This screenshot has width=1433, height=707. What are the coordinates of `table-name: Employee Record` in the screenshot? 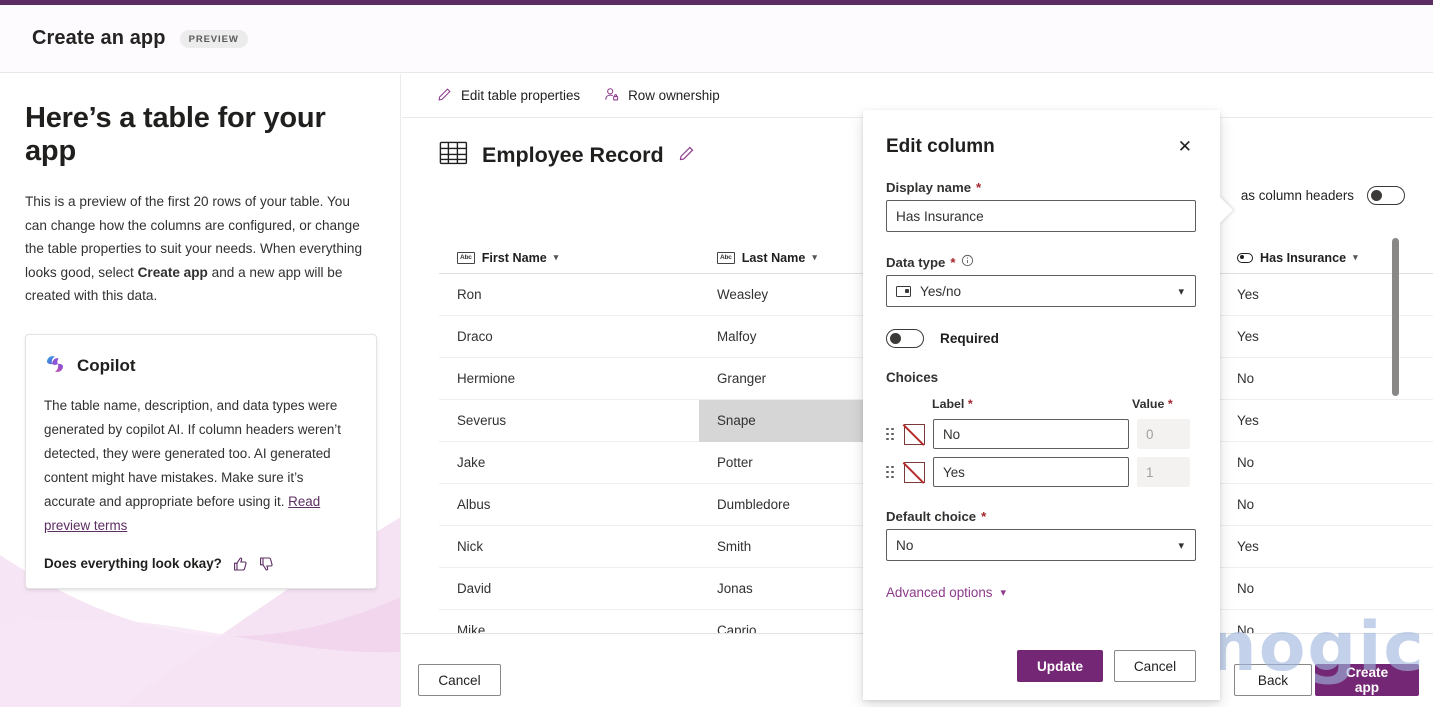 It's located at (573, 155).